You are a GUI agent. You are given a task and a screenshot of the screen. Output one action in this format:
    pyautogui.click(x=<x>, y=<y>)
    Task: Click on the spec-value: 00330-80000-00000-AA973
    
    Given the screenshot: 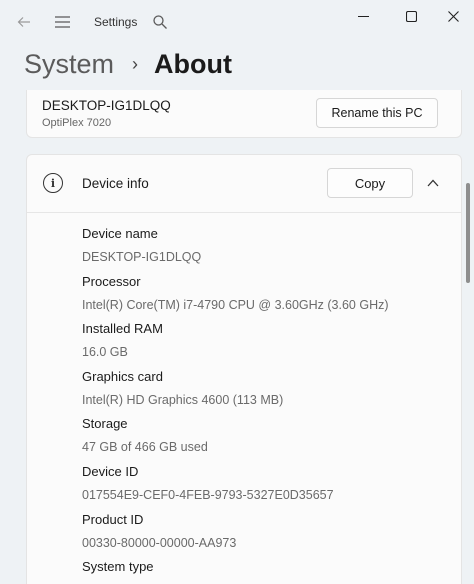 What is the action you would take?
    pyautogui.click(x=159, y=542)
    